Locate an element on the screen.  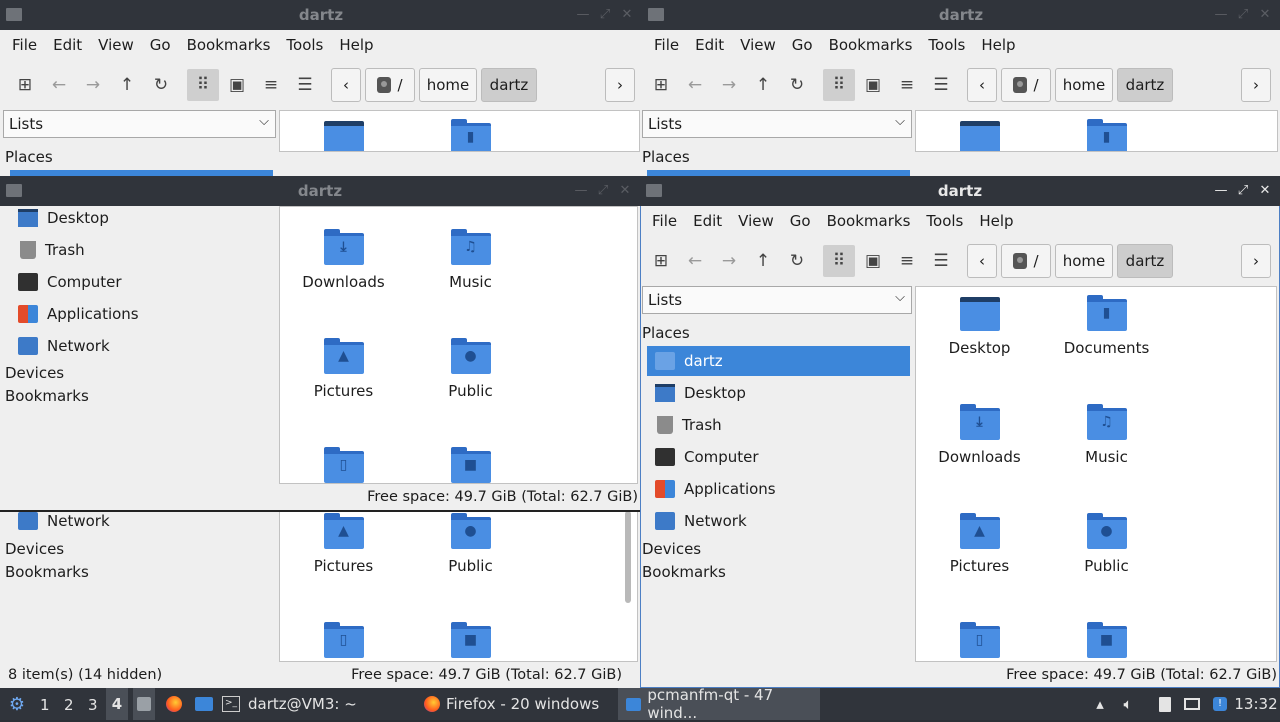
file-view: ⤓ Downloads ♫ Music ▲ Pictures ● Public ▯ ■ is located at coordinates (458, 345).